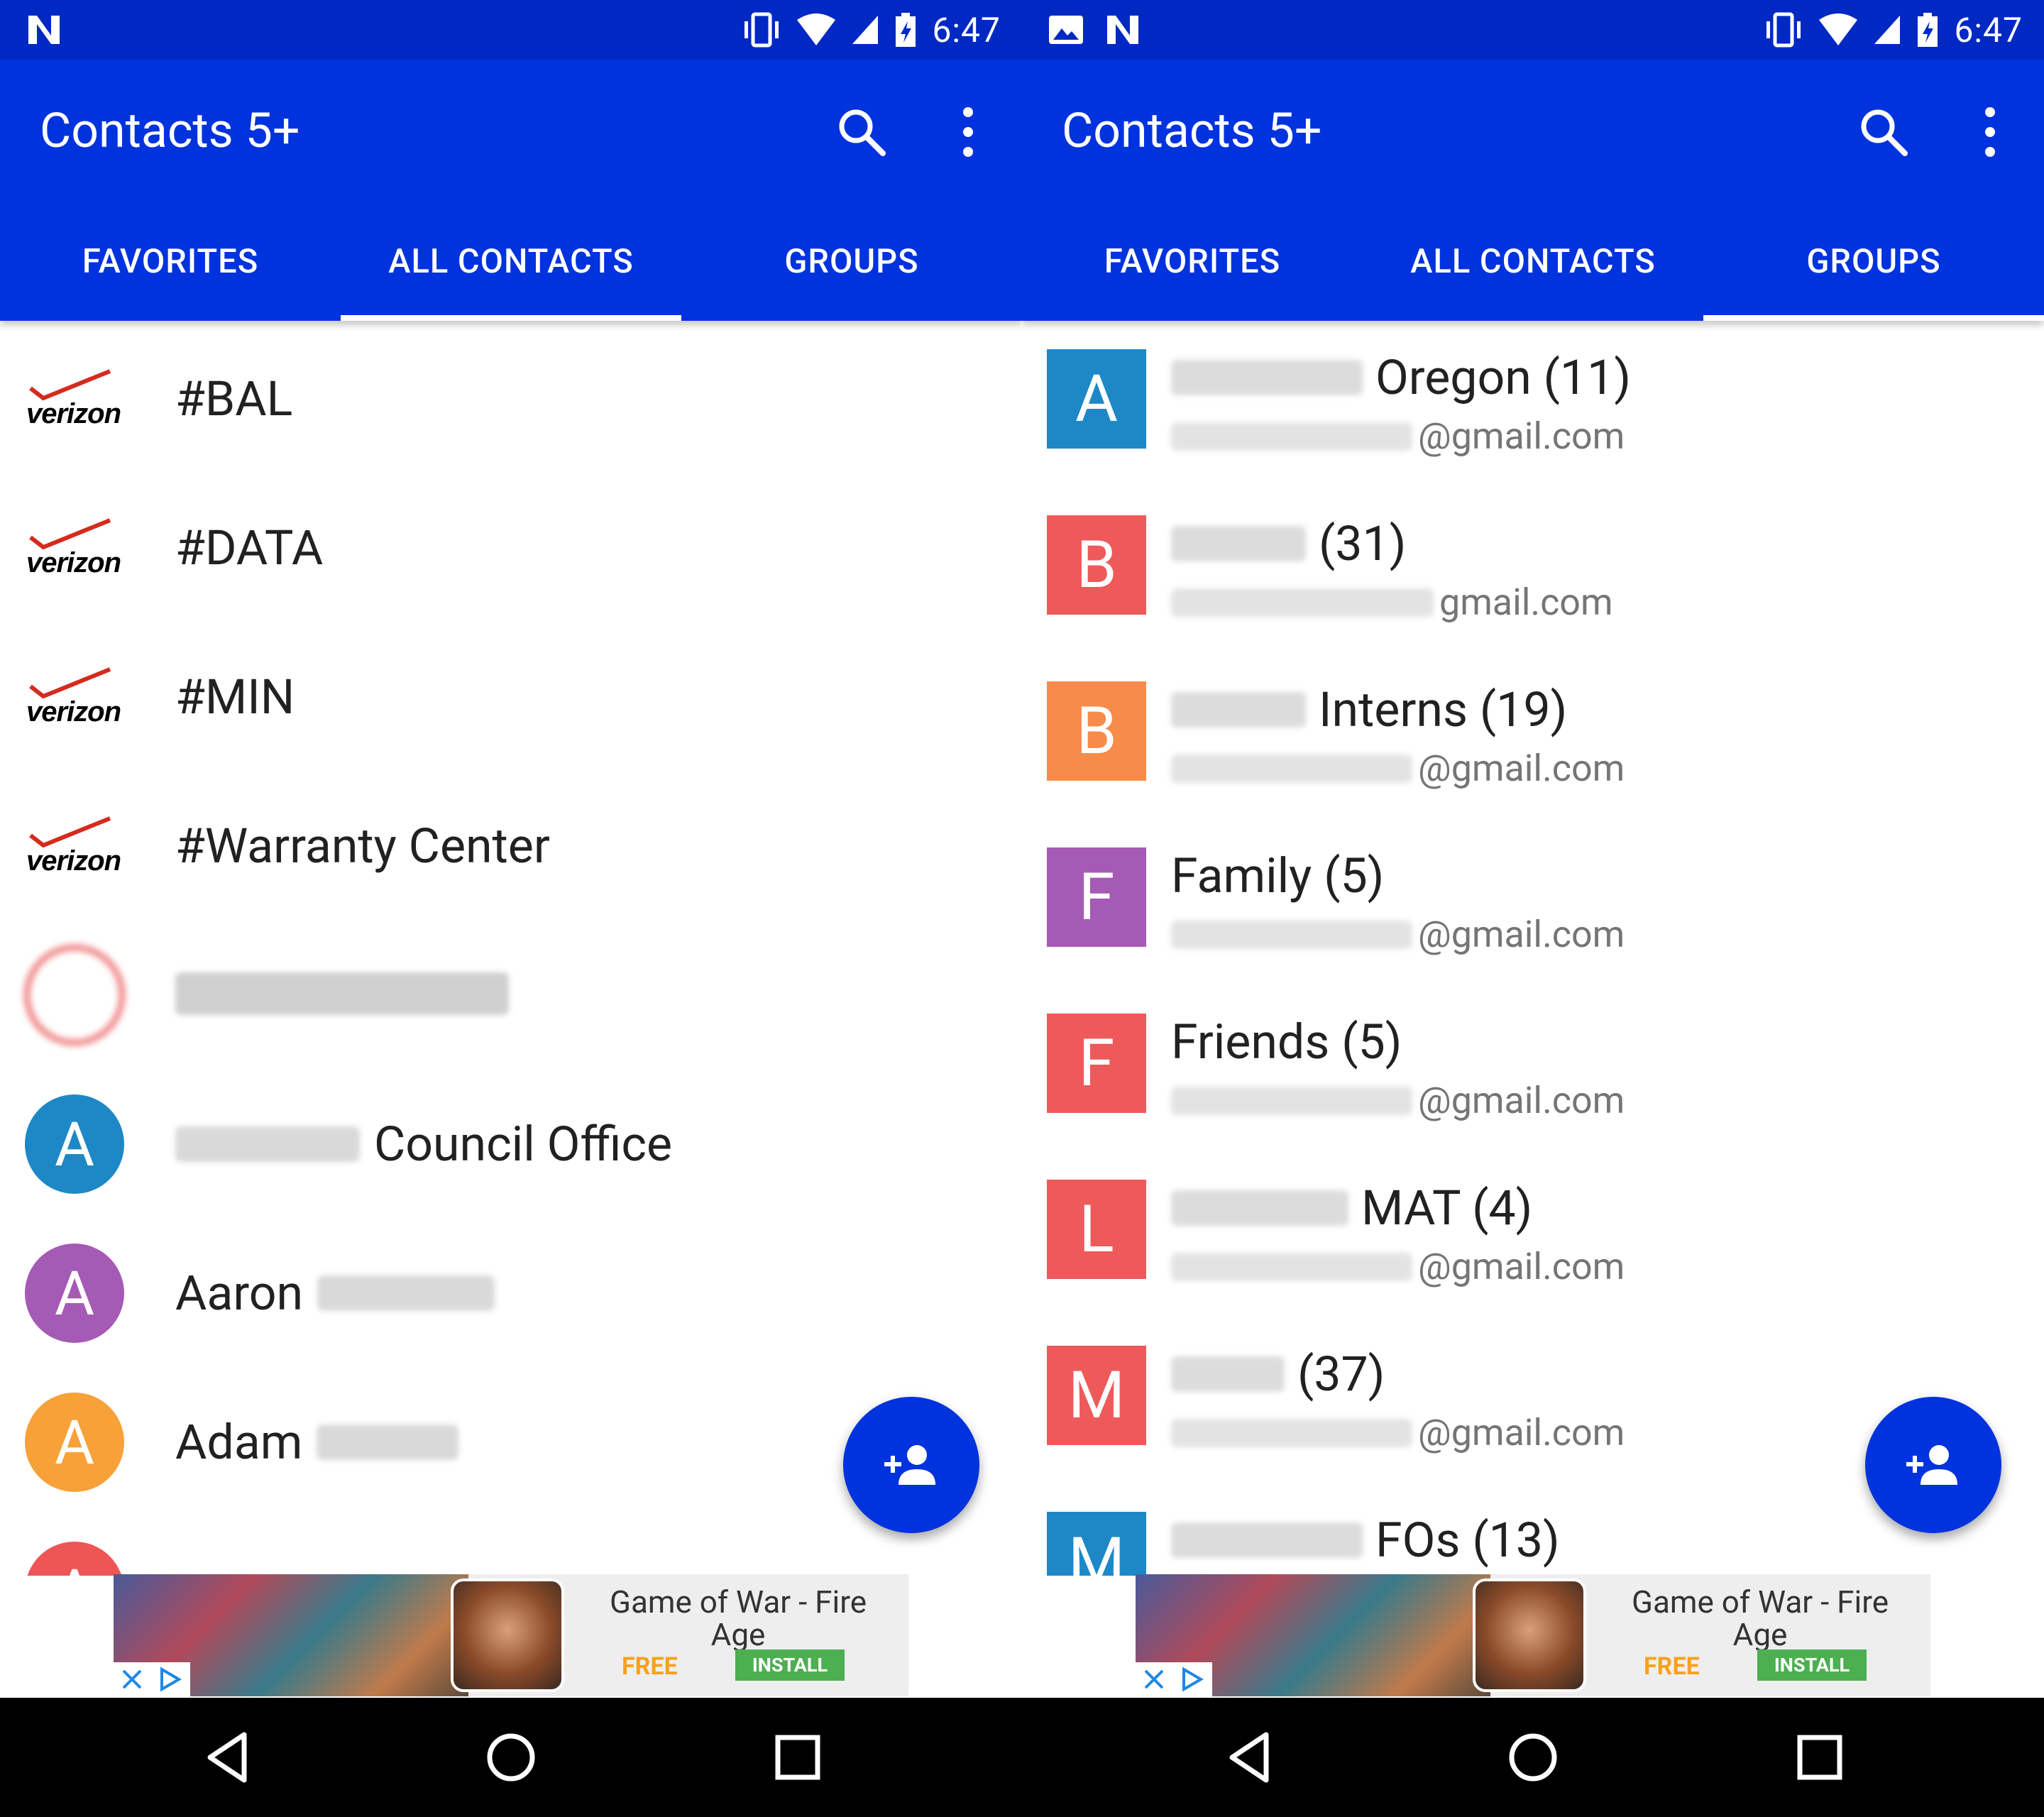  I want to click on contact-row: verizon #DATA, so click(511, 544).